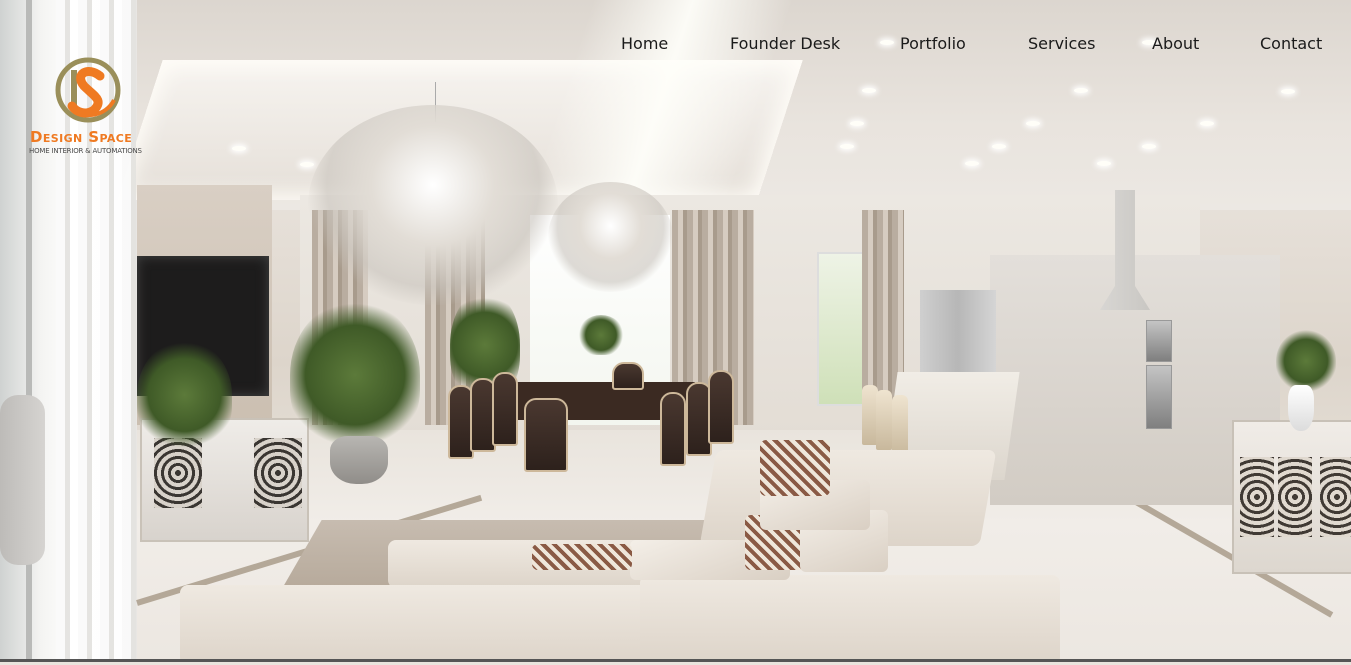 This screenshot has height=665, width=1351. Describe the element at coordinates (1306, 361) in the screenshot. I see `flower-vase` at that location.